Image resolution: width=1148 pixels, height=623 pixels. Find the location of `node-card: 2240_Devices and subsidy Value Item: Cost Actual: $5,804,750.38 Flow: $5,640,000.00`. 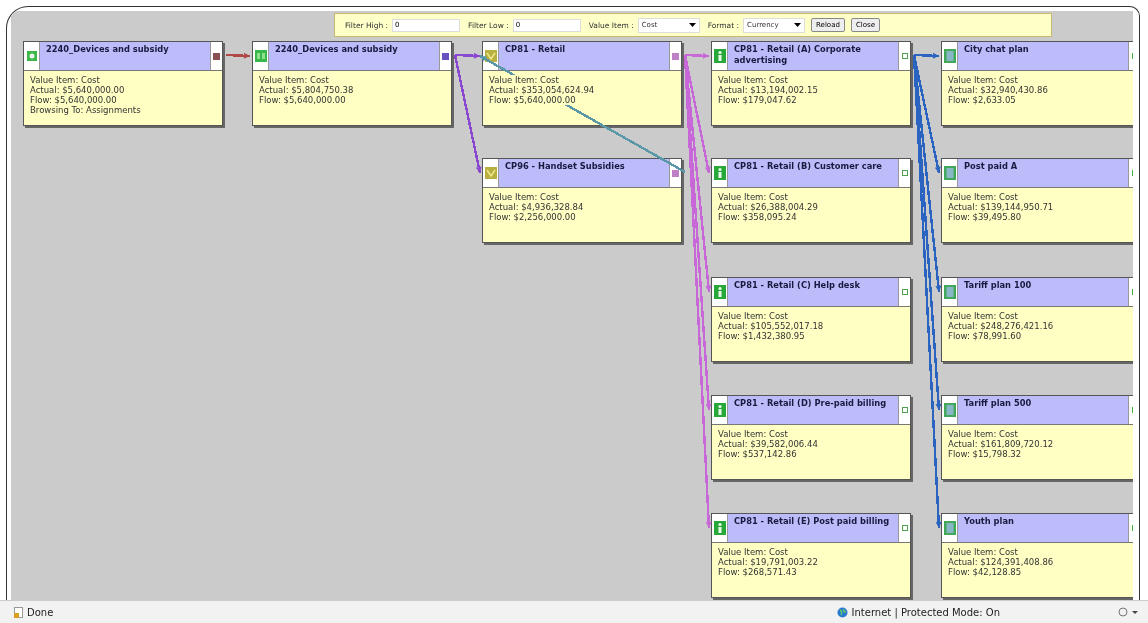

node-card: 2240_Devices and subsidy Value Item: Cost Actual: $5,804,750.38 Flow: $5,640,000.00 is located at coordinates (352, 83).